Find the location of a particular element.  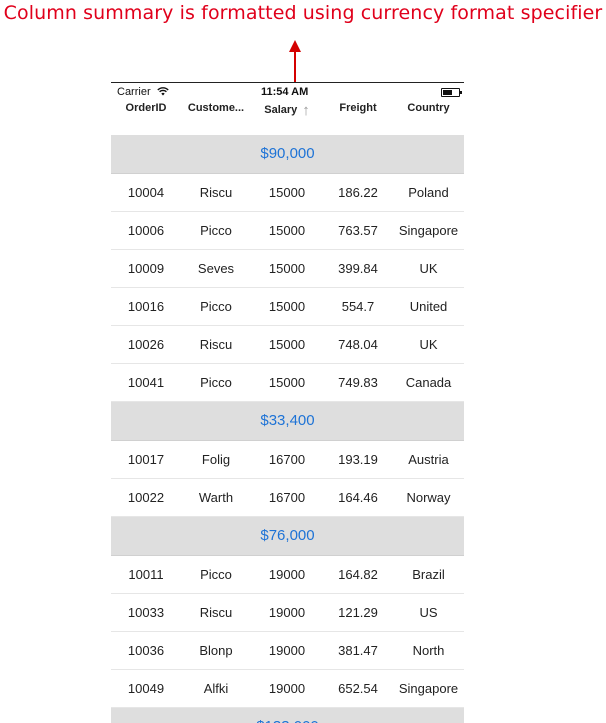

cell-country: Poland is located at coordinates (428, 192).